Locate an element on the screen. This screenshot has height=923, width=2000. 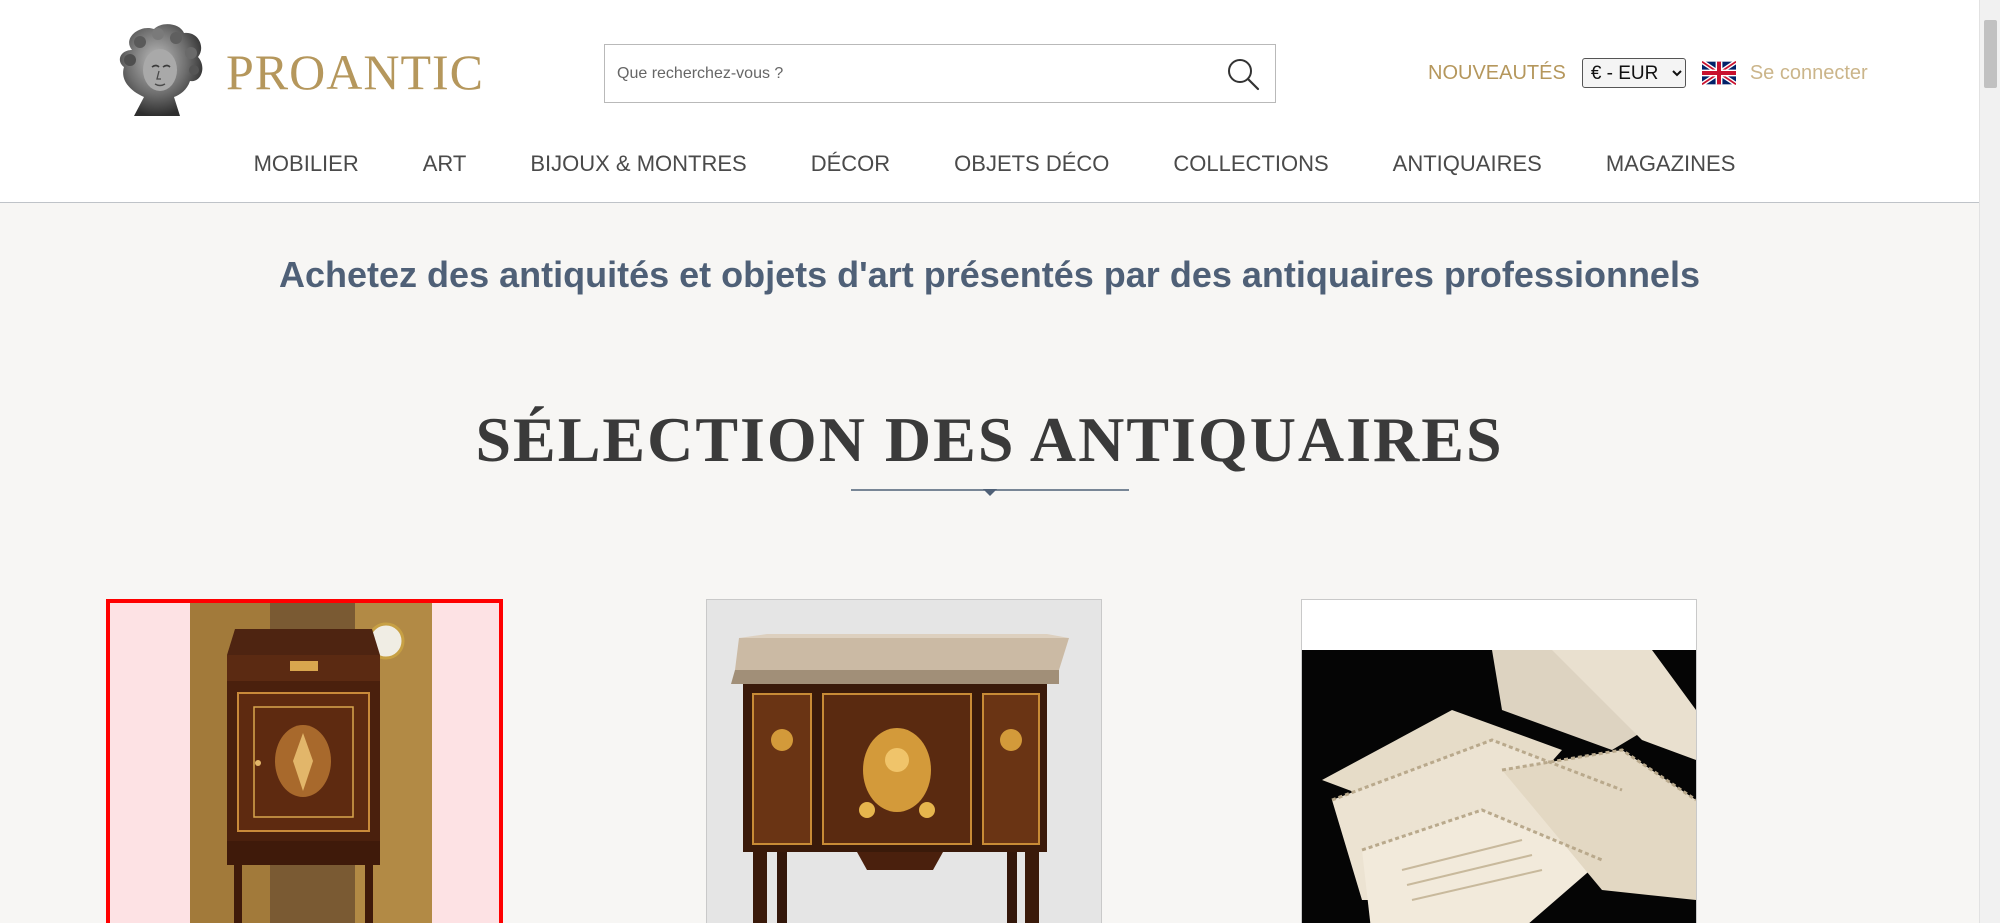
nav-item-art: ART is located at coordinates (445, 164).